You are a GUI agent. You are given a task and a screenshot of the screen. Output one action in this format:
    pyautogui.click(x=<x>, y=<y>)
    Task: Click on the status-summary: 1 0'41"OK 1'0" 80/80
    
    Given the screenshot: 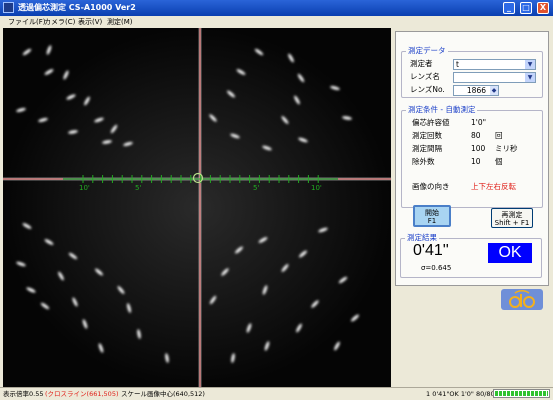 What is the action you would take?
    pyautogui.click(x=460, y=394)
    